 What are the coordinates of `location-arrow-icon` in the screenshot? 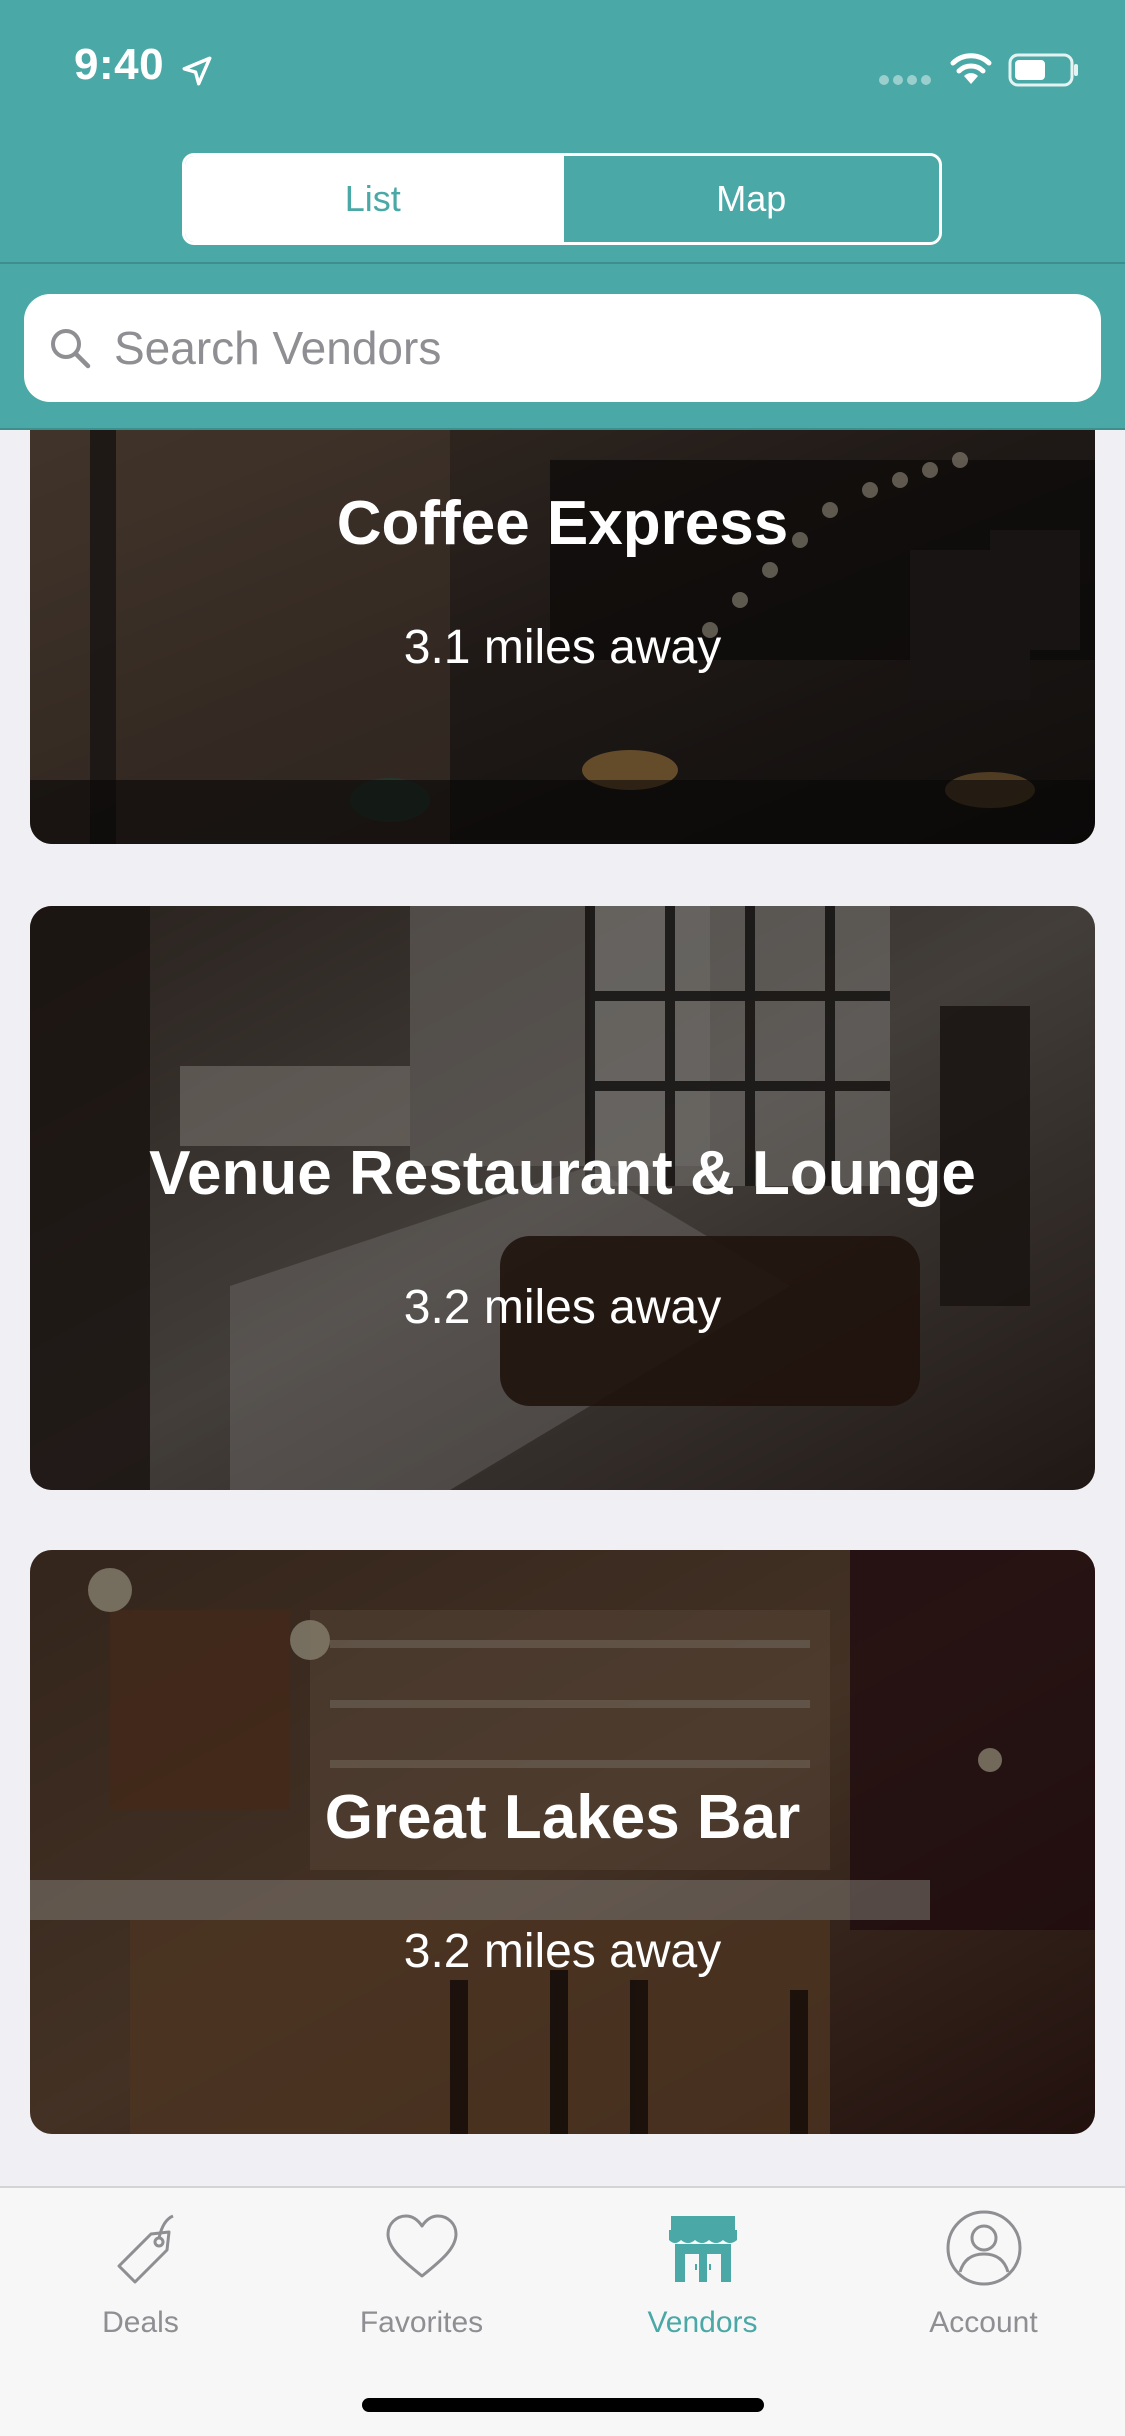 It's located at (197, 71).